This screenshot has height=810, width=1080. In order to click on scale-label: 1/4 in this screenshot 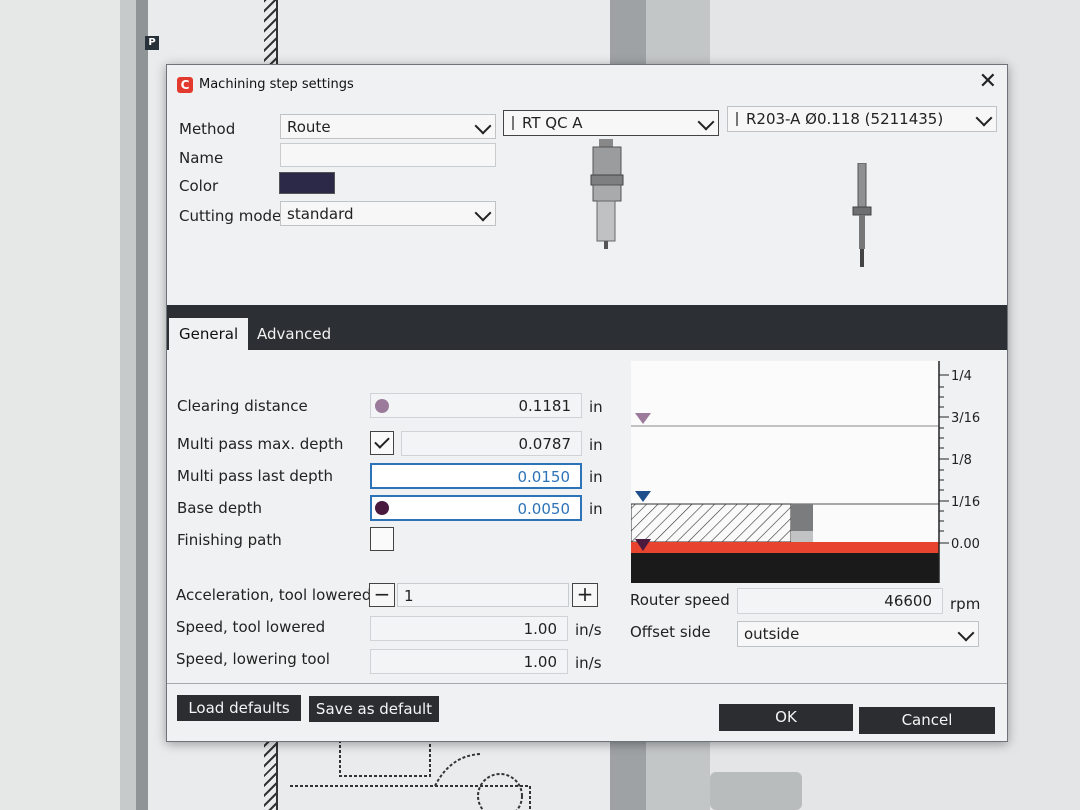, I will do `click(961, 376)`.